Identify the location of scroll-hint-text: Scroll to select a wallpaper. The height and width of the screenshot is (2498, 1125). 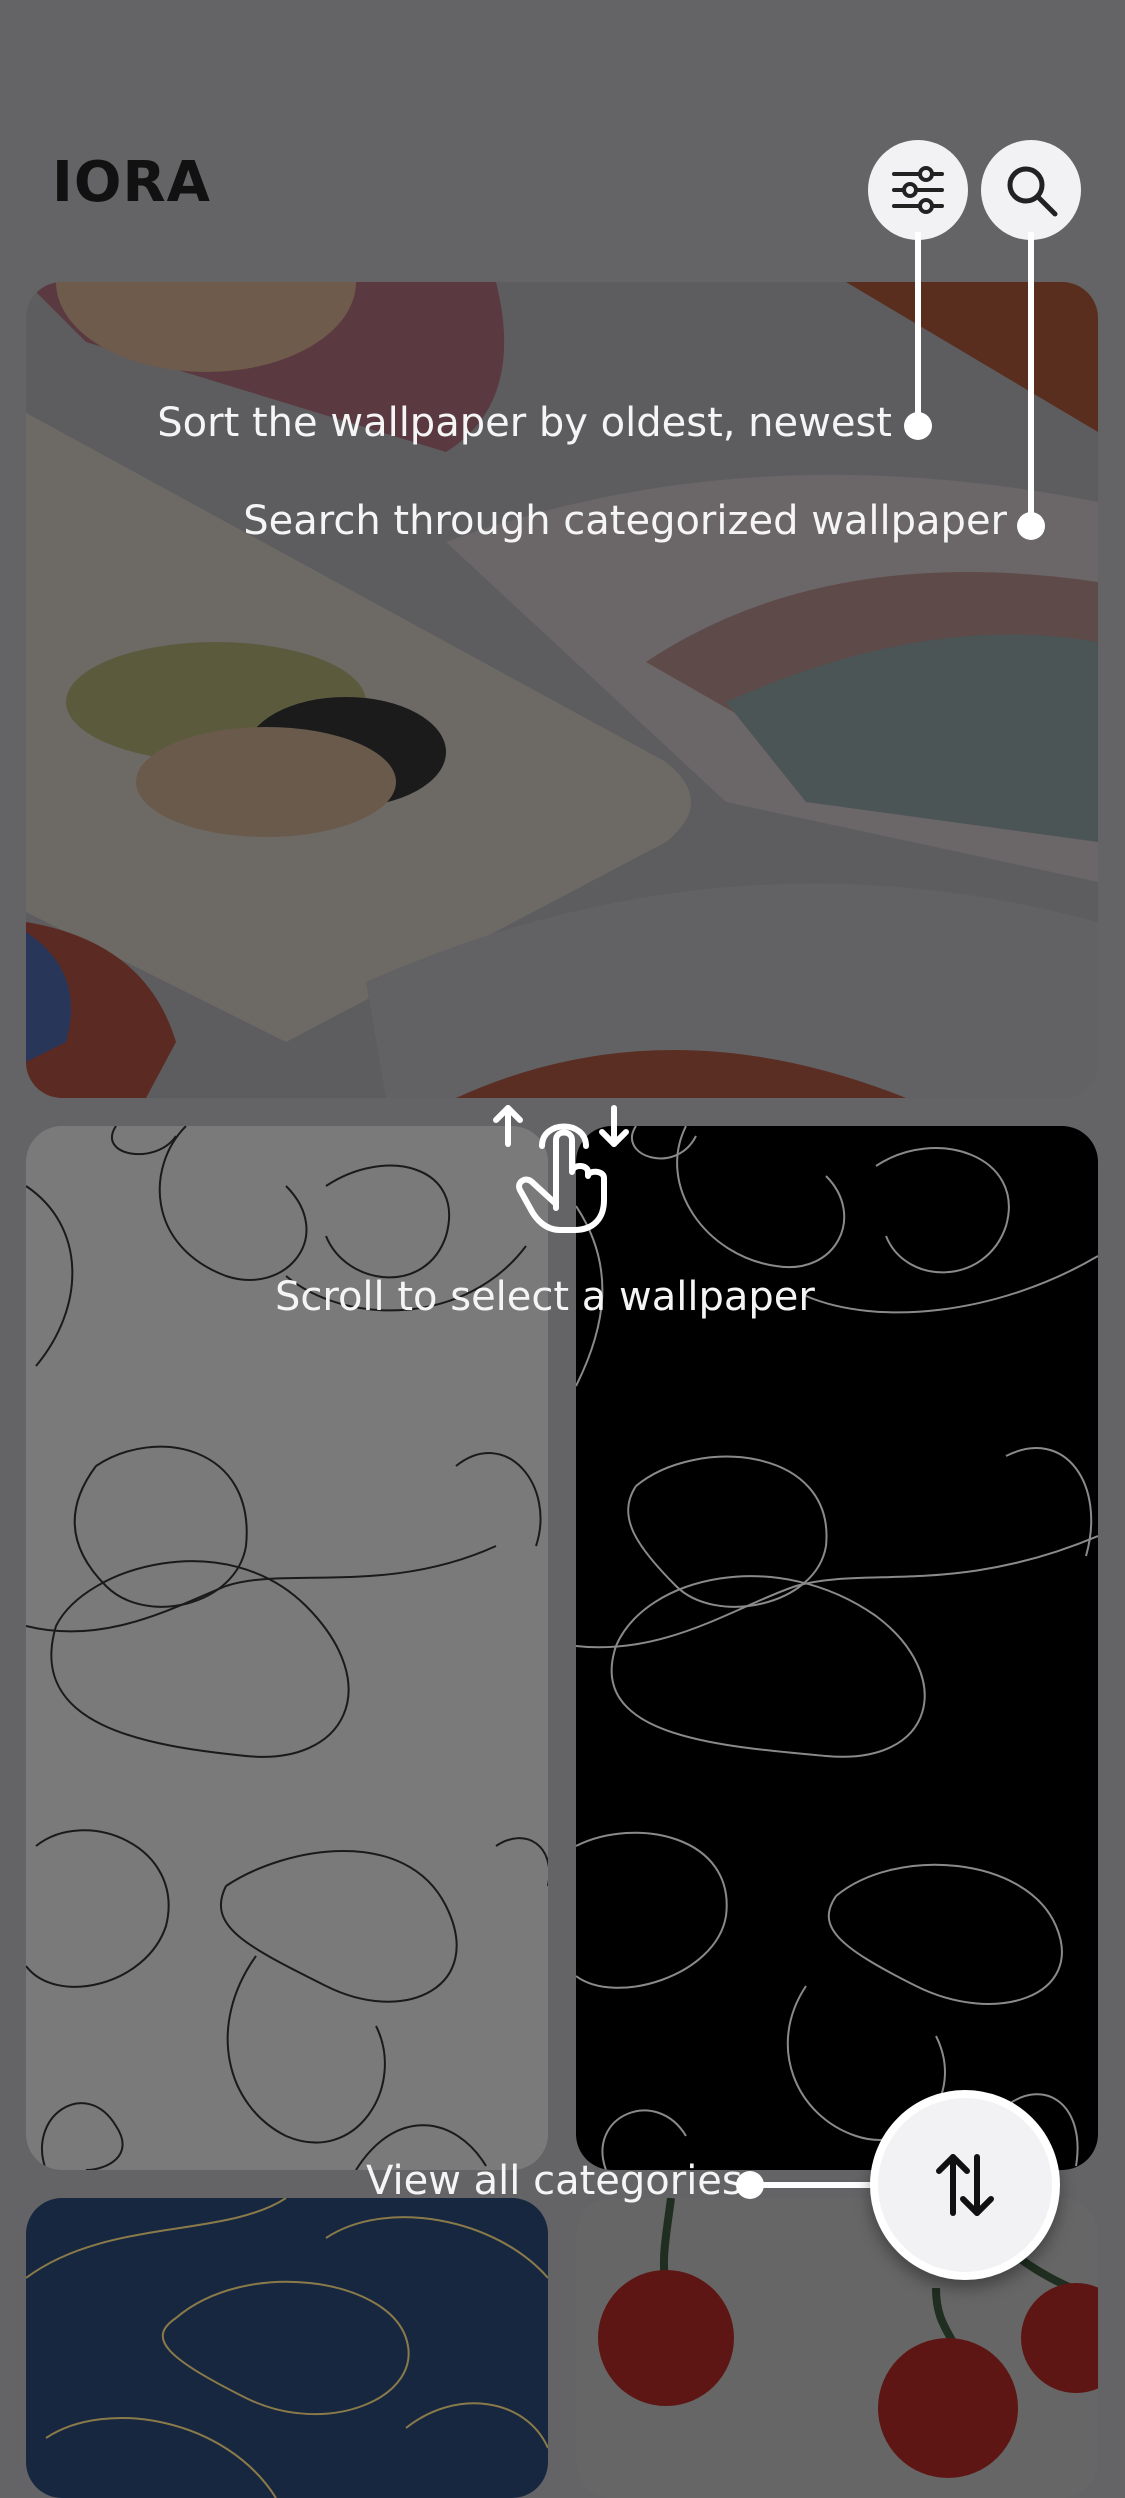
(545, 1297).